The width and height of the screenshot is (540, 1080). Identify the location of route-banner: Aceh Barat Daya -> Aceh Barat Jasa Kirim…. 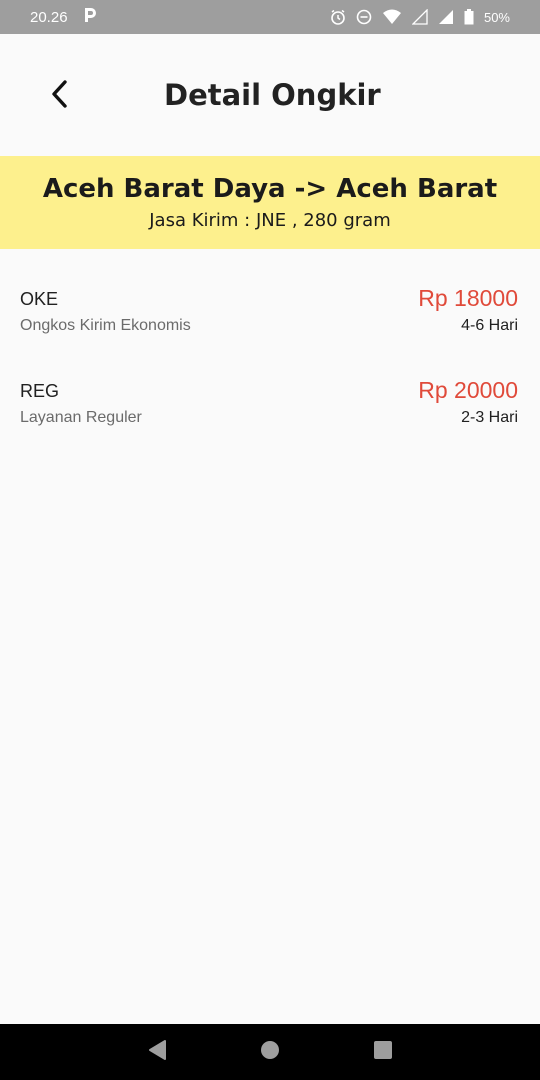
(270, 202).